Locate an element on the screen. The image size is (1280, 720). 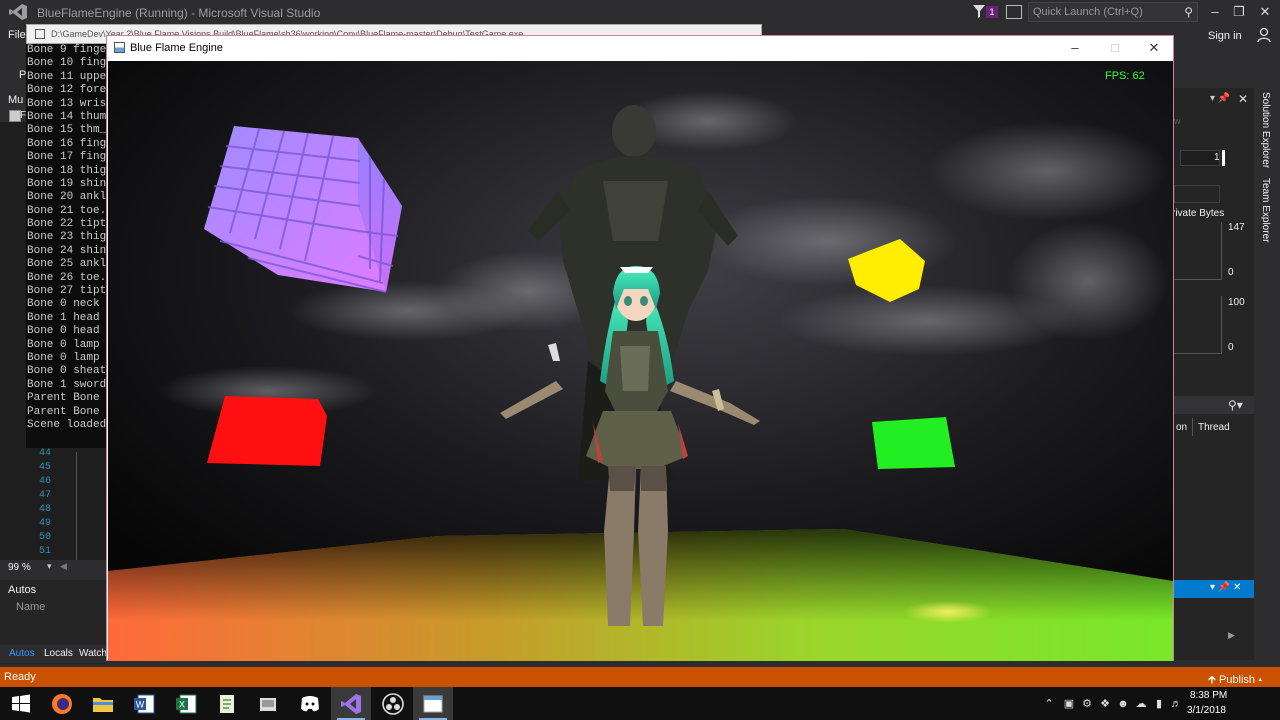
chevron-up-icon: ⌃ is located at coordinates (1049, 704).